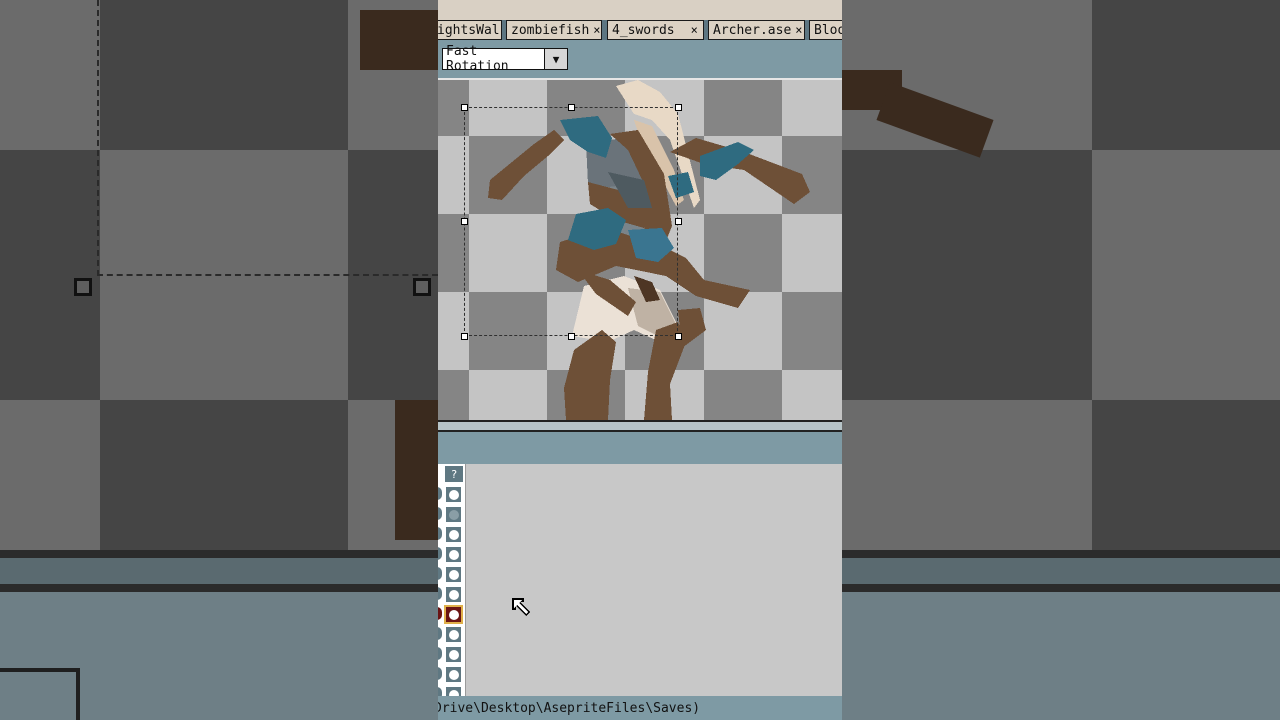  Describe the element at coordinates (40, 694) in the screenshot. I see `bg-panel-corner` at that location.